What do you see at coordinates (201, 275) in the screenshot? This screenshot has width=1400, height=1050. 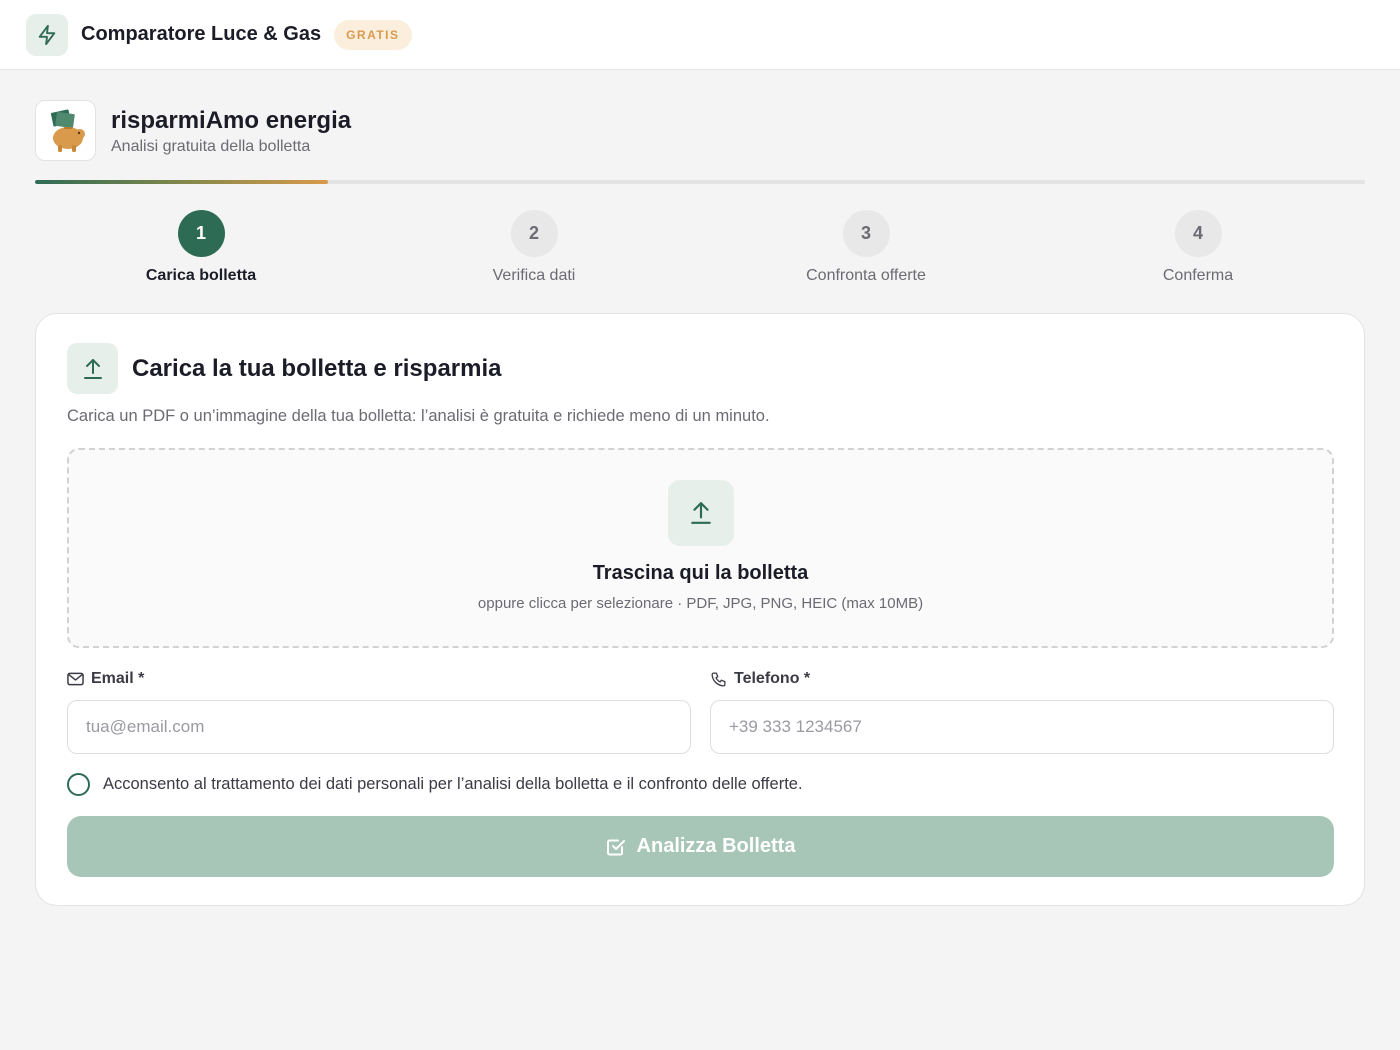 I see `step-label: Carica bolletta` at bounding box center [201, 275].